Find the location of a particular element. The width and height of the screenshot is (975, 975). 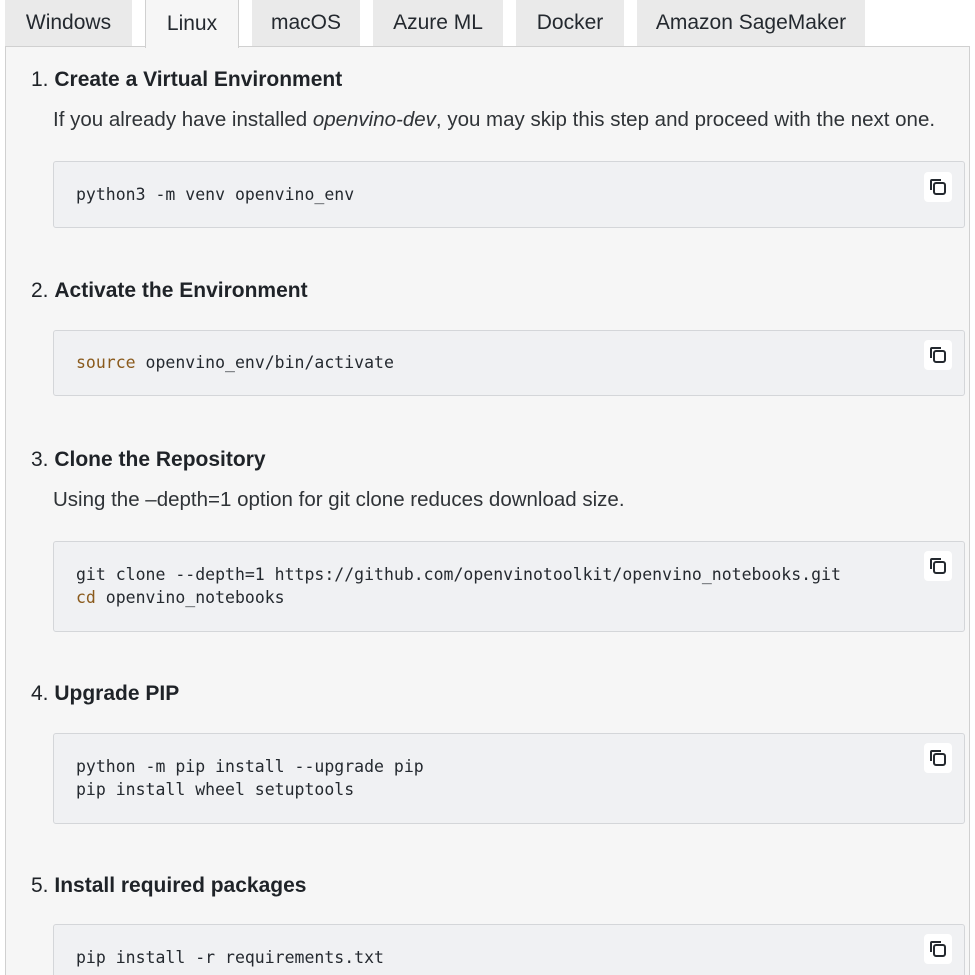

step-1-desc-package: openvino-dev is located at coordinates (374, 119).